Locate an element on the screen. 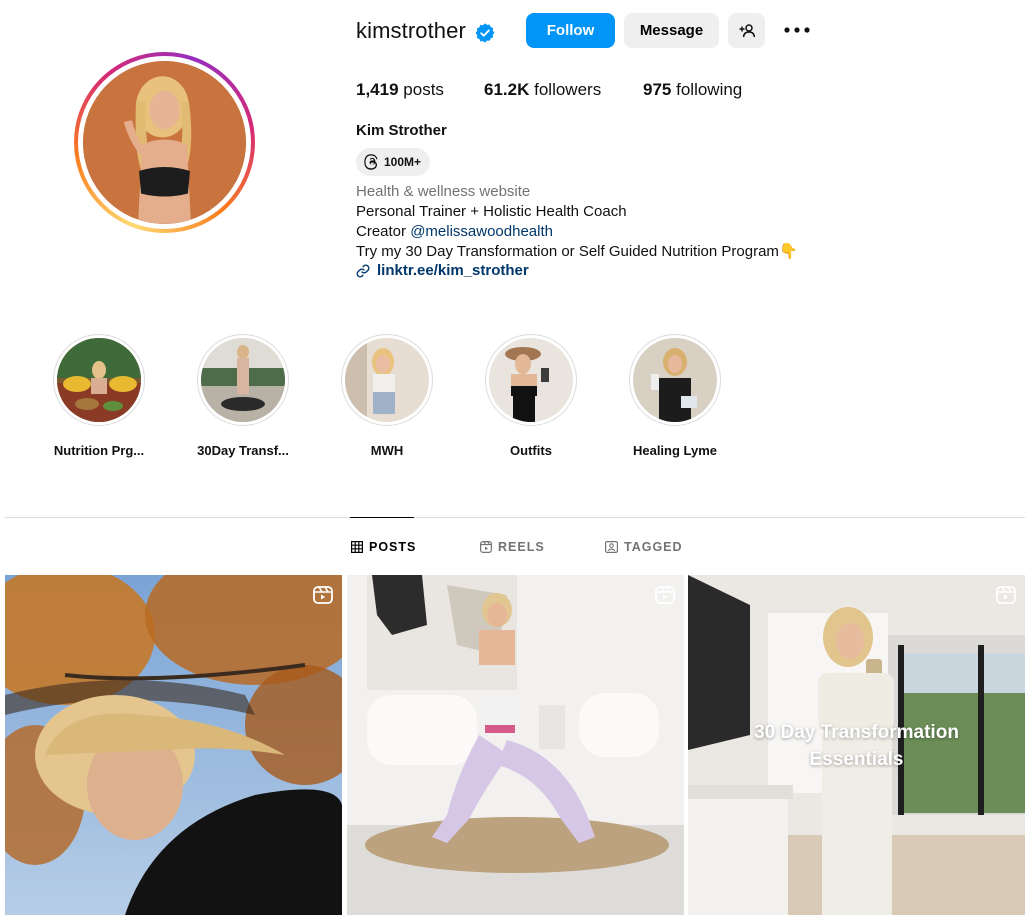 The image size is (1028, 915). message-button: Message is located at coordinates (671, 30).